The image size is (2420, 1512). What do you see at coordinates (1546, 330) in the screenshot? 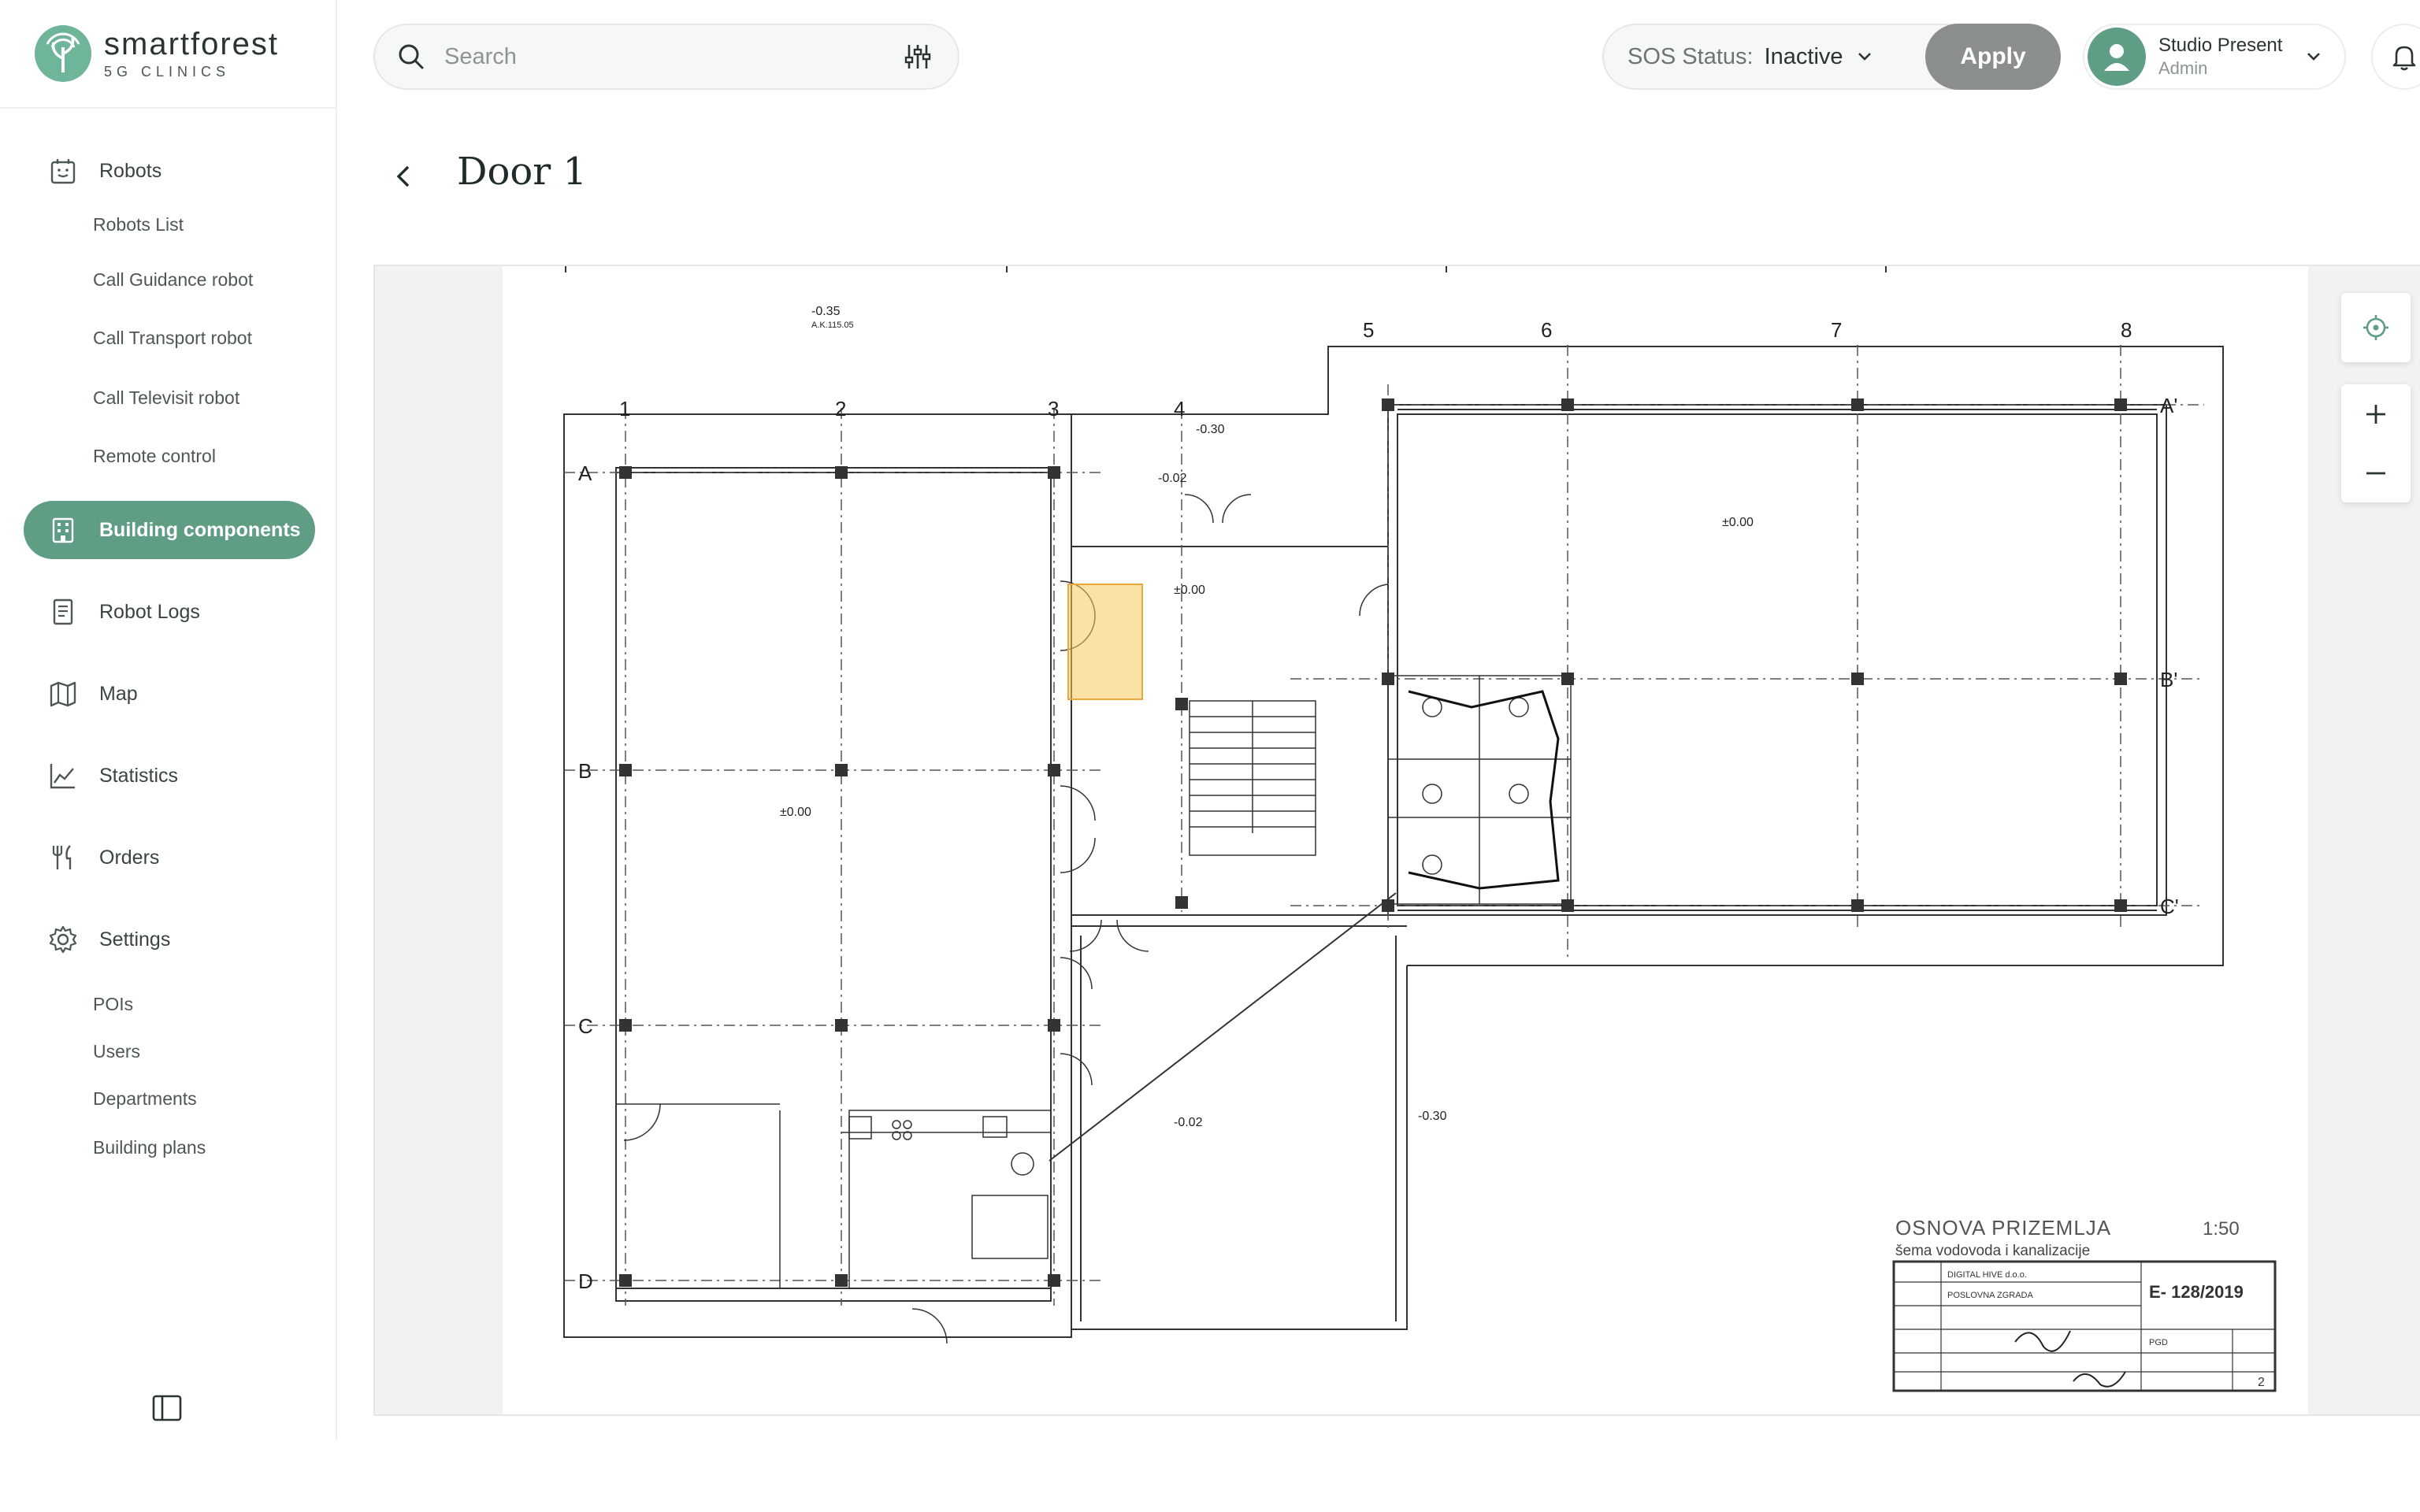
I see `axis-label: 6` at bounding box center [1546, 330].